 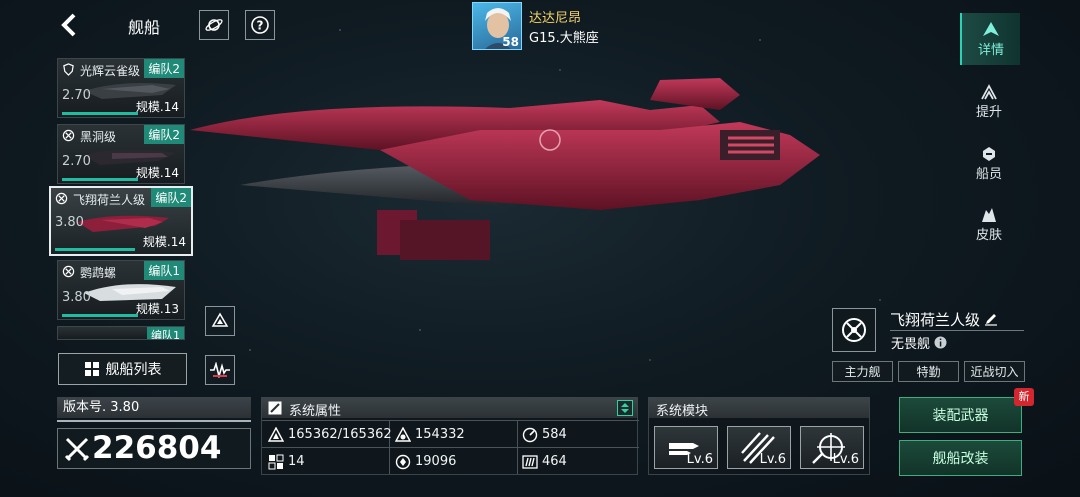 I want to click on commander-level: 58, so click(x=510, y=42).